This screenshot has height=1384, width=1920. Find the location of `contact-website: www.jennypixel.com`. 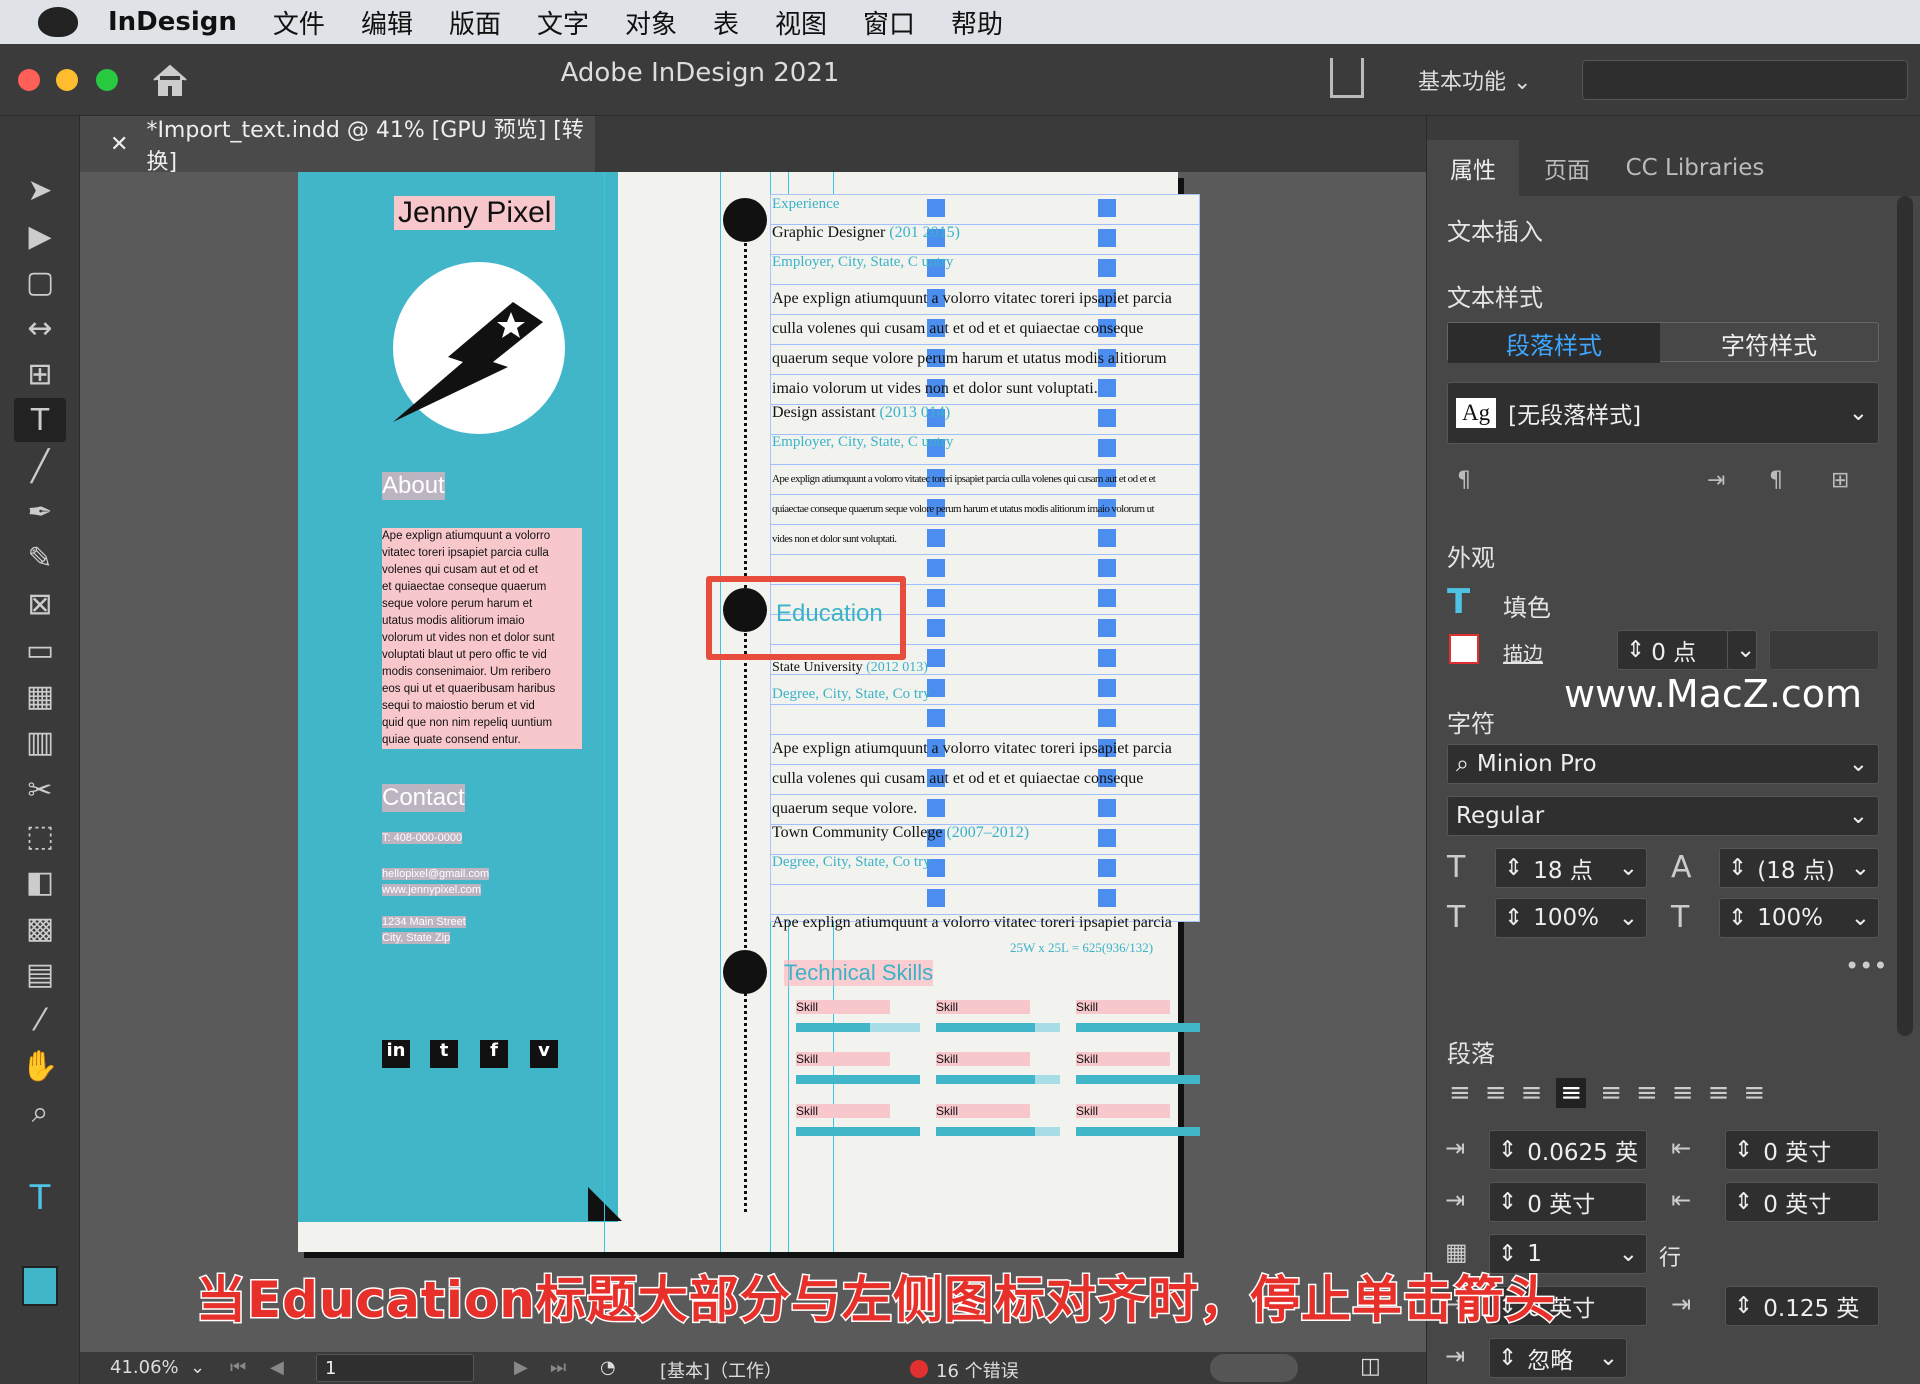

contact-website: www.jennypixel.com is located at coordinates (432, 890).